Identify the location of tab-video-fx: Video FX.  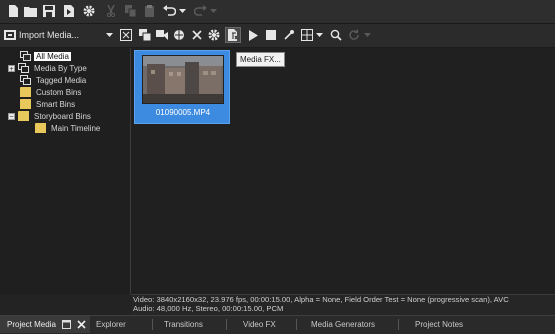
(259, 324).